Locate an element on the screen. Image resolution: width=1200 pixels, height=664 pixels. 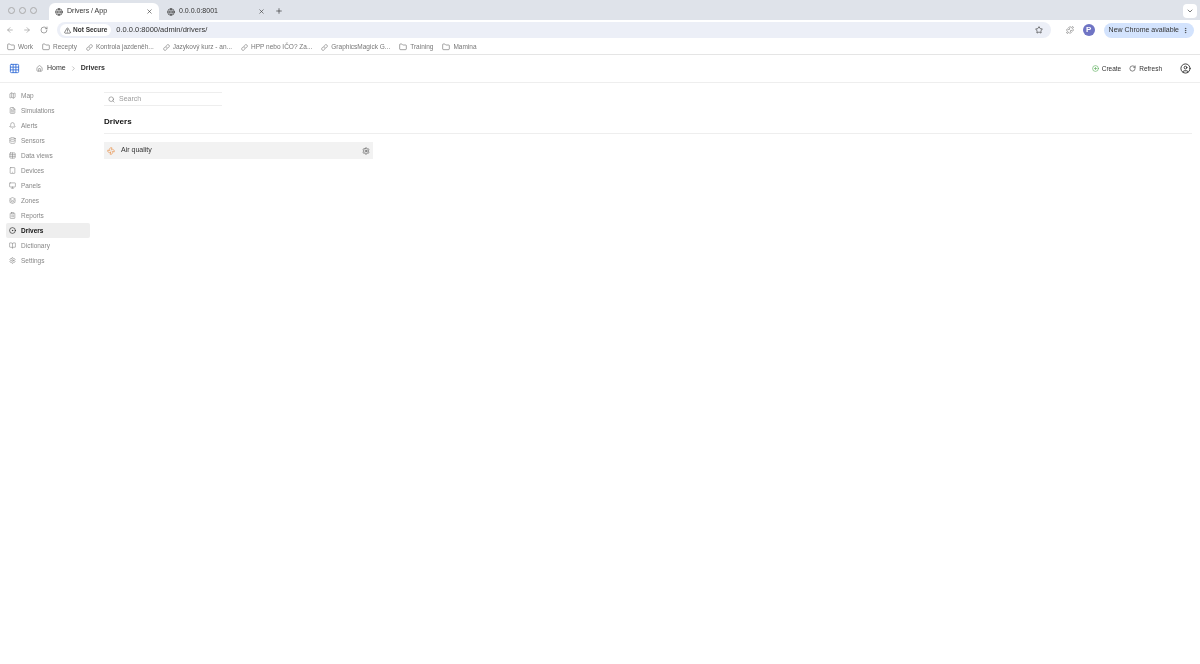
app-grid-icon is located at coordinates (14, 68).